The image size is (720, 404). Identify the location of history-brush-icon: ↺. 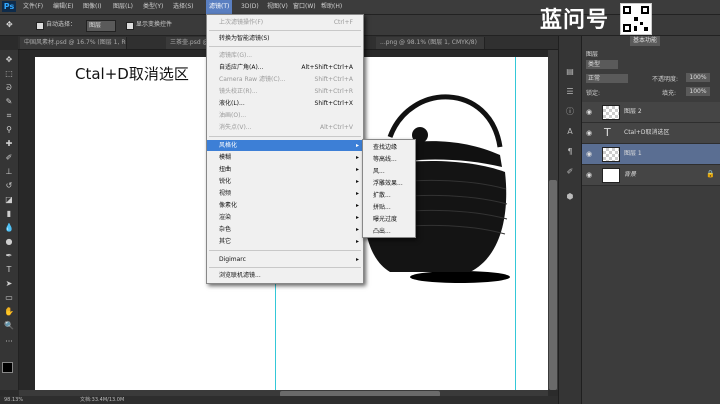
(9, 185).